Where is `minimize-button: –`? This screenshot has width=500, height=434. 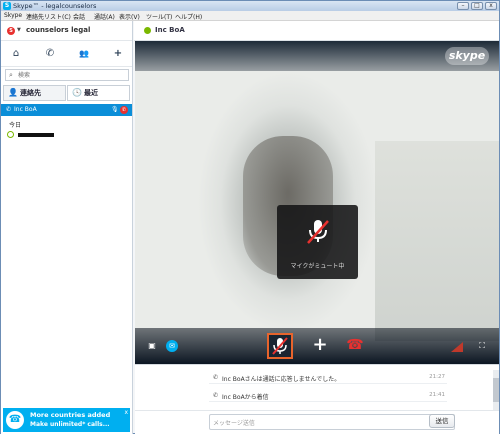 minimize-button: – is located at coordinates (463, 6).